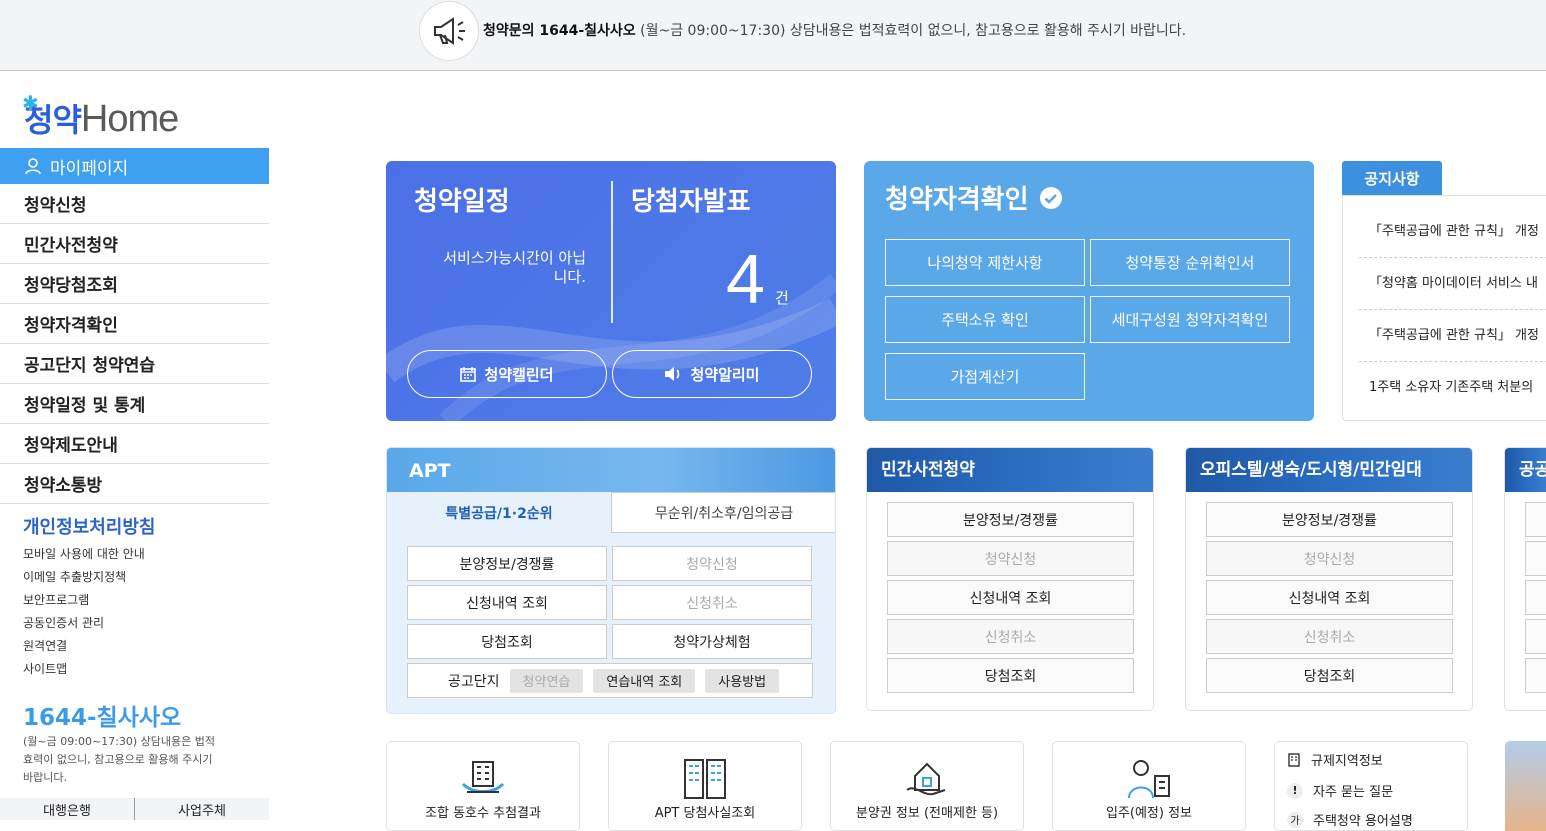 The height and width of the screenshot is (831, 1546). What do you see at coordinates (1335, 759) in the screenshot?
I see `regulated-area-link: 규제지역정보` at bounding box center [1335, 759].